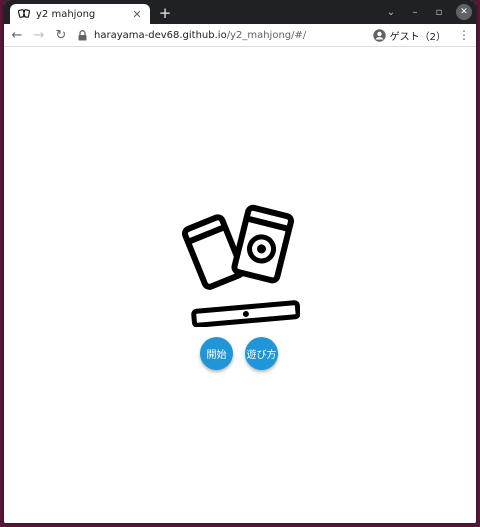 The width and height of the screenshot is (480, 527). I want to click on back-arrow-icon: ←, so click(17, 35).